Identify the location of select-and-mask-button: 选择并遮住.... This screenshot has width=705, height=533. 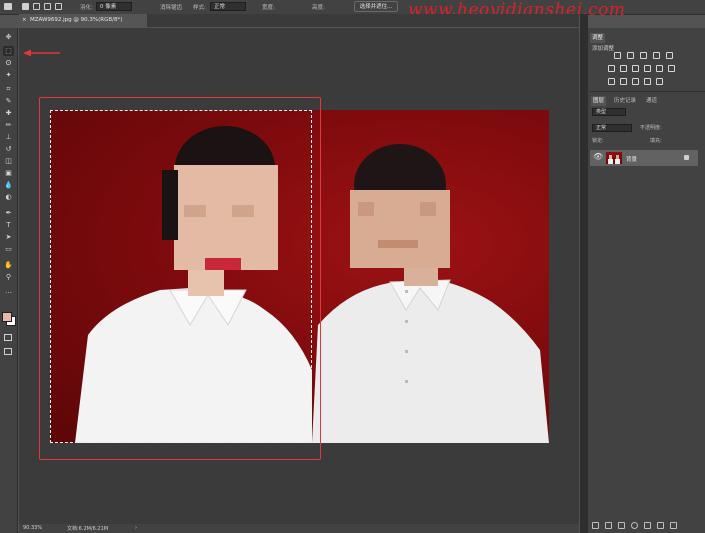
(376, 6).